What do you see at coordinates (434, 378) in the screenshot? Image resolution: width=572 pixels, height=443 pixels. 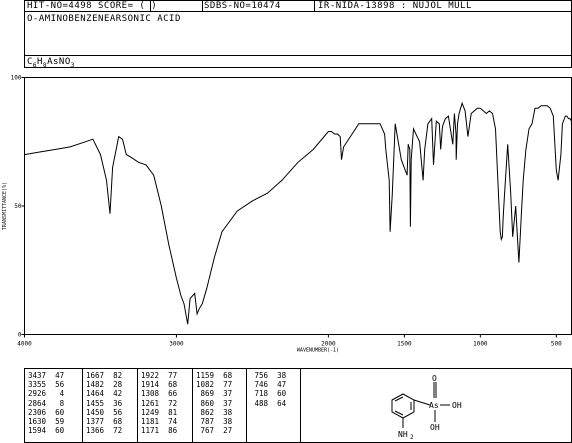 I see `atom-o: O` at bounding box center [434, 378].